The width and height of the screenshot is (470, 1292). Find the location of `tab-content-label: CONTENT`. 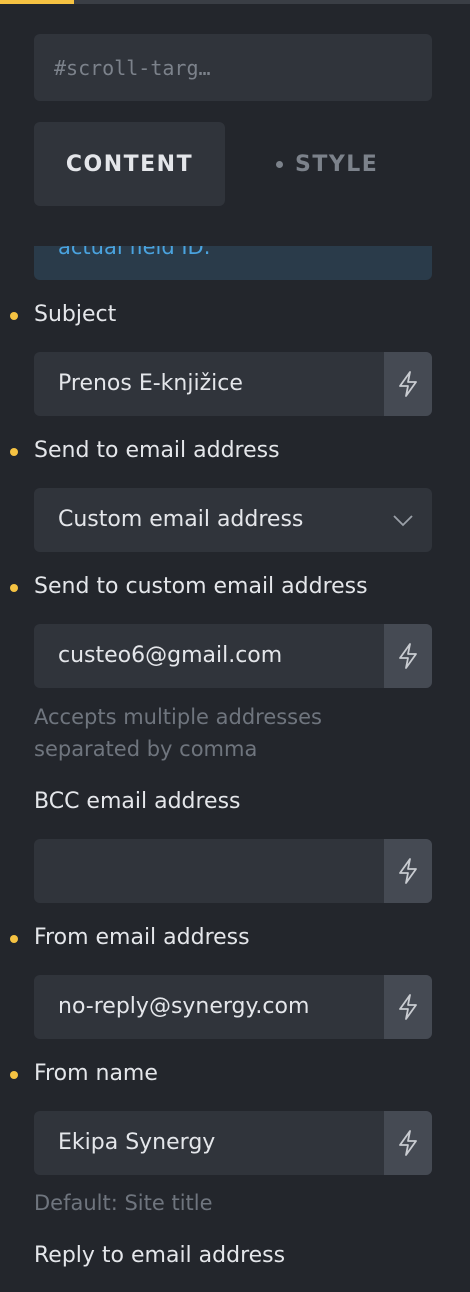

tab-content-label: CONTENT is located at coordinates (129, 164).